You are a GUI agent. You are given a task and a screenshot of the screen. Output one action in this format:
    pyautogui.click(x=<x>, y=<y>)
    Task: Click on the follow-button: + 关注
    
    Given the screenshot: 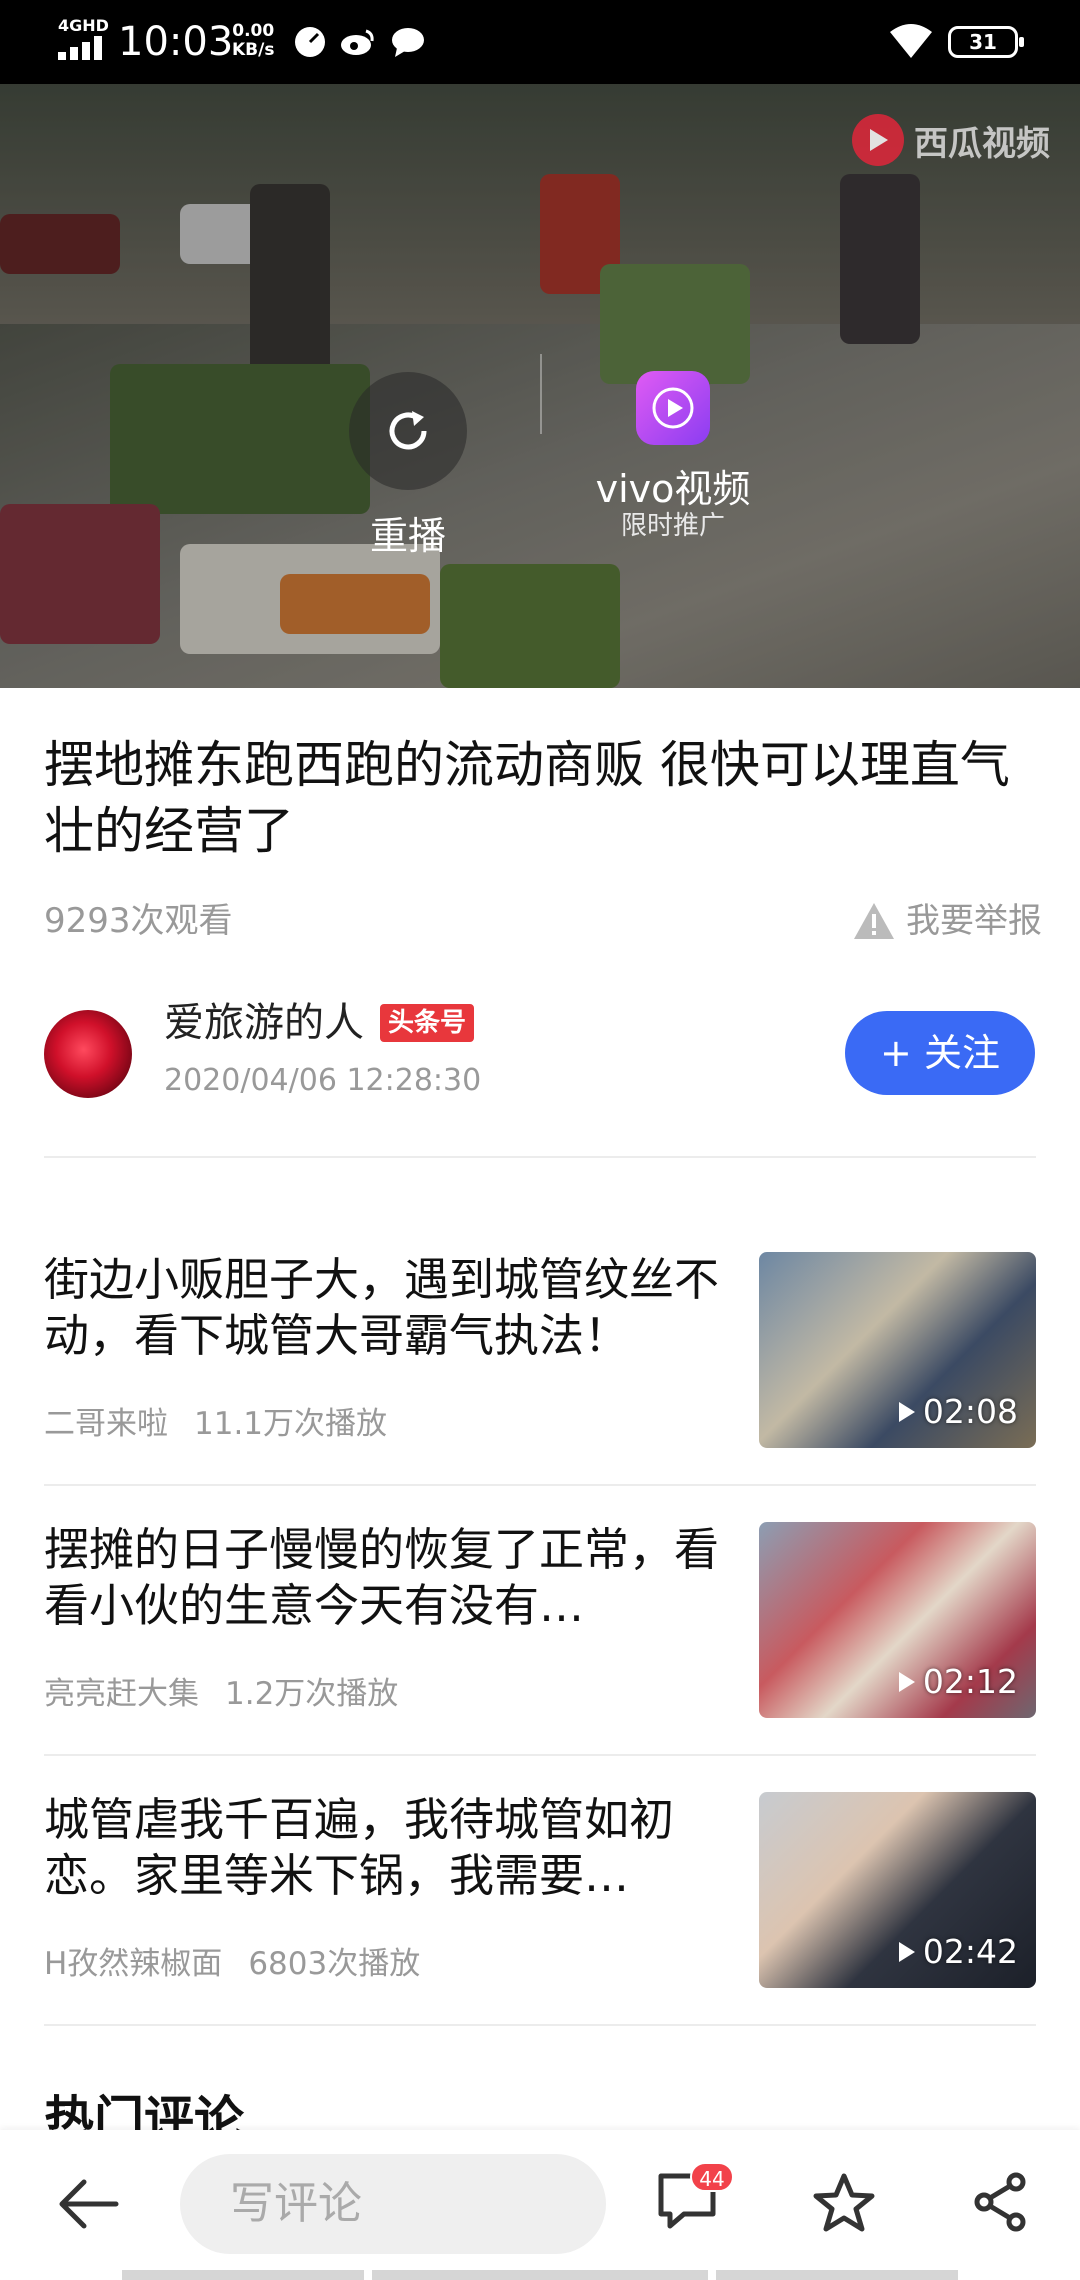 What is the action you would take?
    pyautogui.click(x=940, y=1053)
    